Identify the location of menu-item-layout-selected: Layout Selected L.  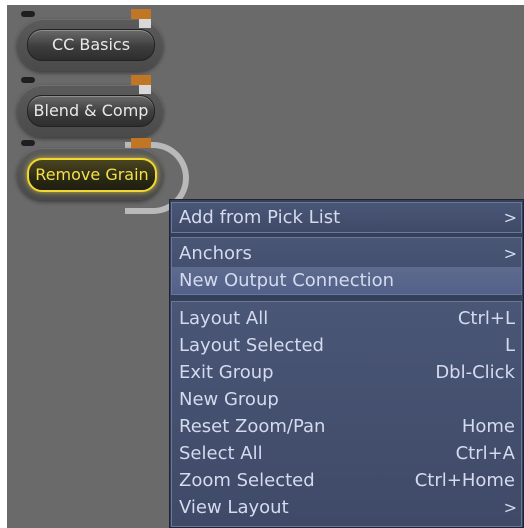
(346, 345).